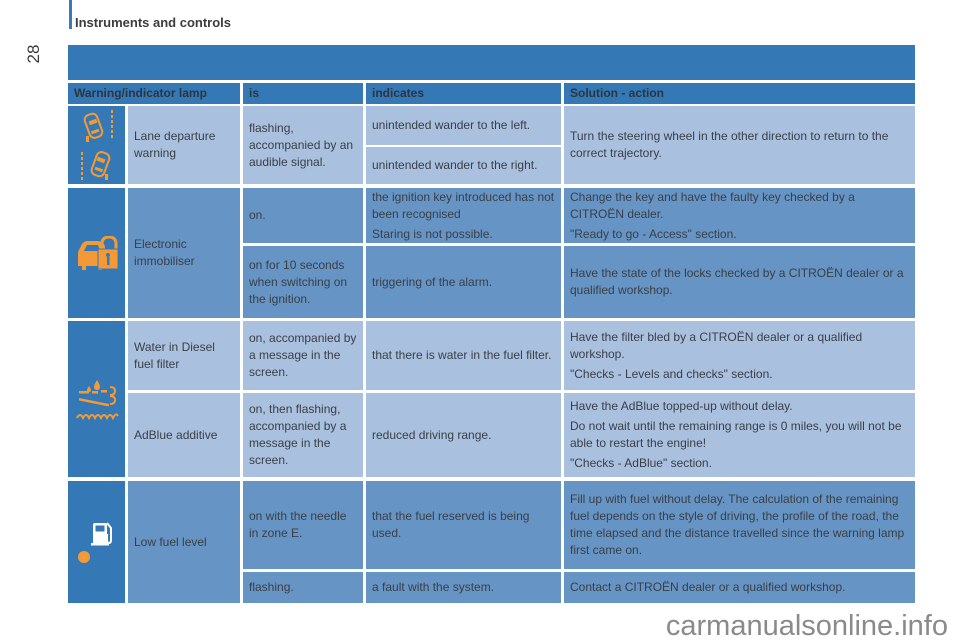 This screenshot has height=643, width=960. What do you see at coordinates (463, 125) in the screenshot?
I see `lamp-indicates: unintended wander to the left.` at bounding box center [463, 125].